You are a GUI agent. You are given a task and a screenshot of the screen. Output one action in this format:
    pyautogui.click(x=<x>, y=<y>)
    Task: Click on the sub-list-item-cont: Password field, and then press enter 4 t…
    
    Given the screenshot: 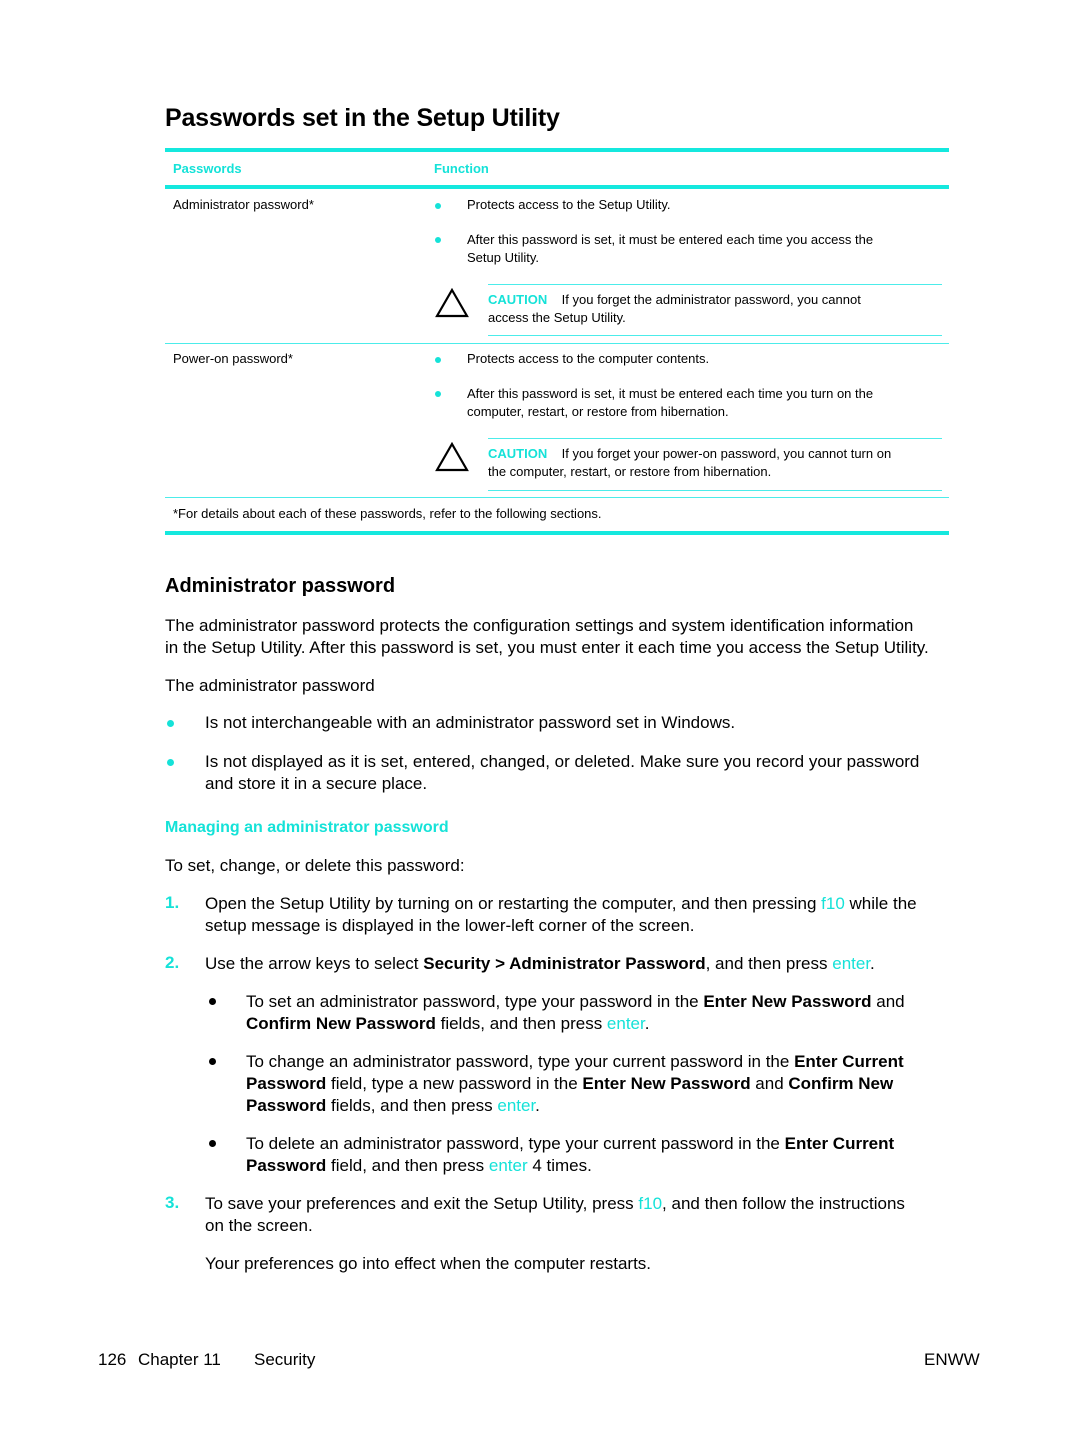 What is the action you would take?
    pyautogui.click(x=419, y=1165)
    